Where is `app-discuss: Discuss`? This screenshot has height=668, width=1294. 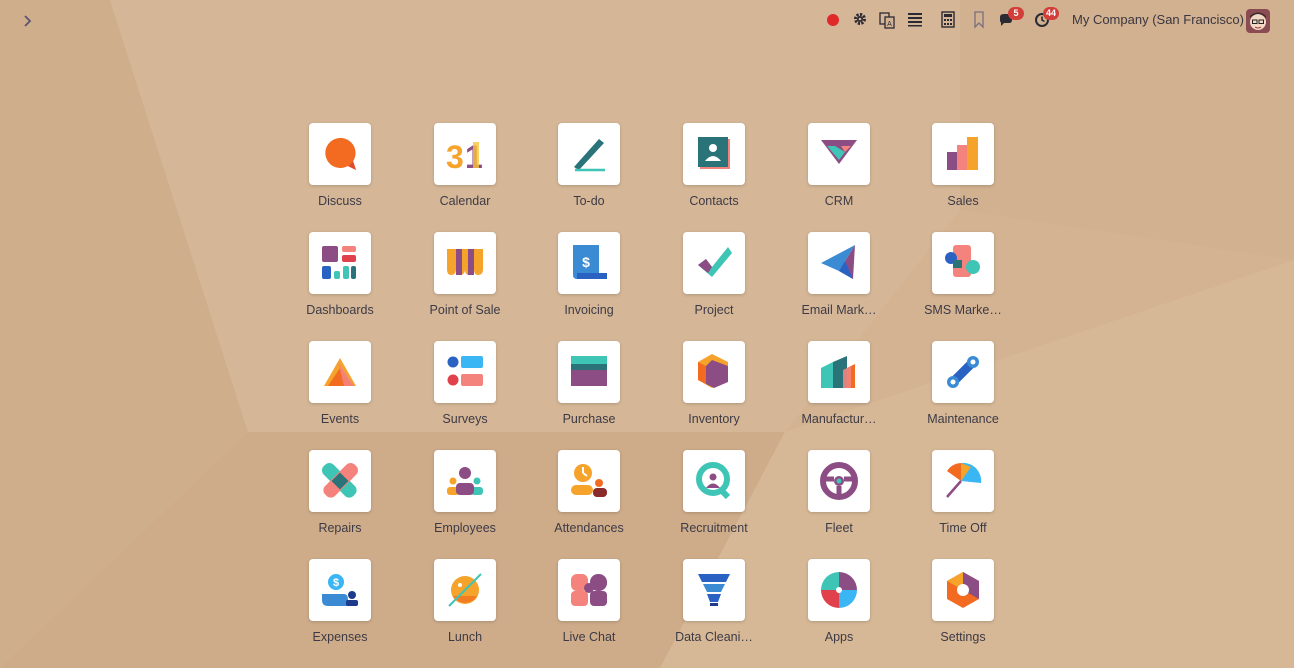 app-discuss: Discuss is located at coordinates (340, 173).